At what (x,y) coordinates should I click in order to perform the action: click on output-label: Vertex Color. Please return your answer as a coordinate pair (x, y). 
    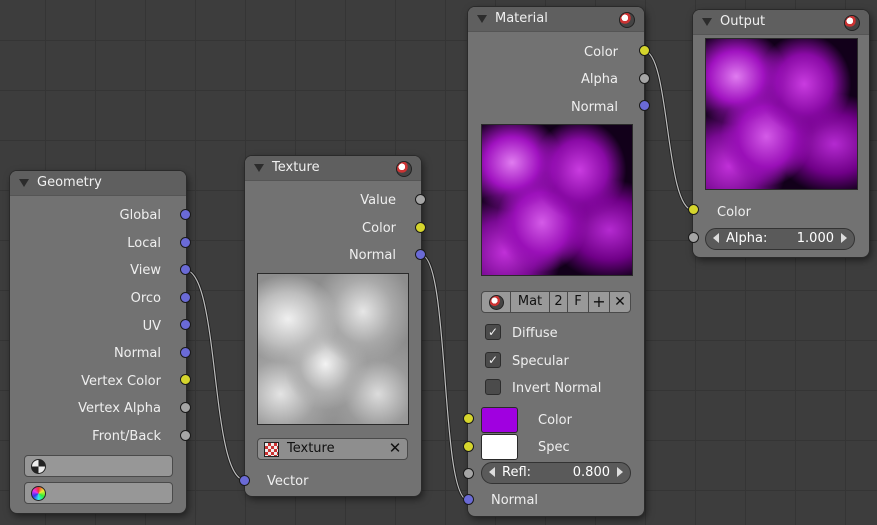
    Looking at the image, I should click on (121, 381).